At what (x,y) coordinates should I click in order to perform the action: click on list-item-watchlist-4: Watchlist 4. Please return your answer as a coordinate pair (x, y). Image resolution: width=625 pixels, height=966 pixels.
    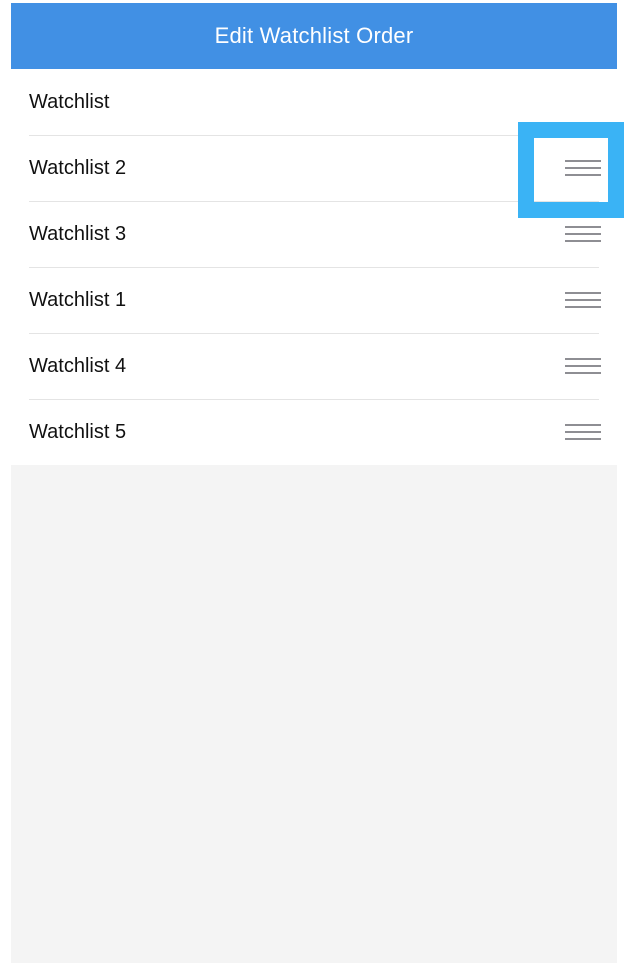
    Looking at the image, I should click on (314, 366).